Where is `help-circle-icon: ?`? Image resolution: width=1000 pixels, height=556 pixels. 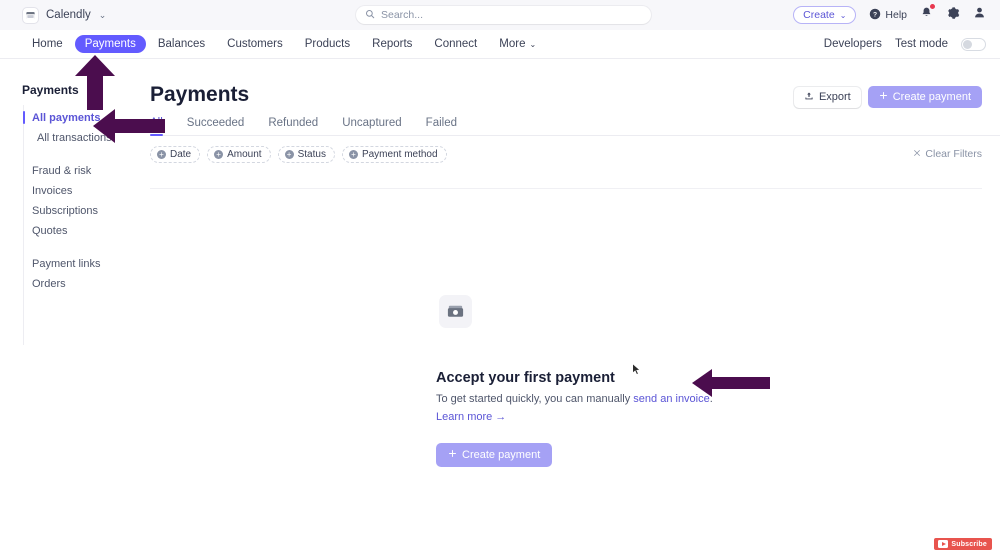
help-circle-icon: ? is located at coordinates (875, 15).